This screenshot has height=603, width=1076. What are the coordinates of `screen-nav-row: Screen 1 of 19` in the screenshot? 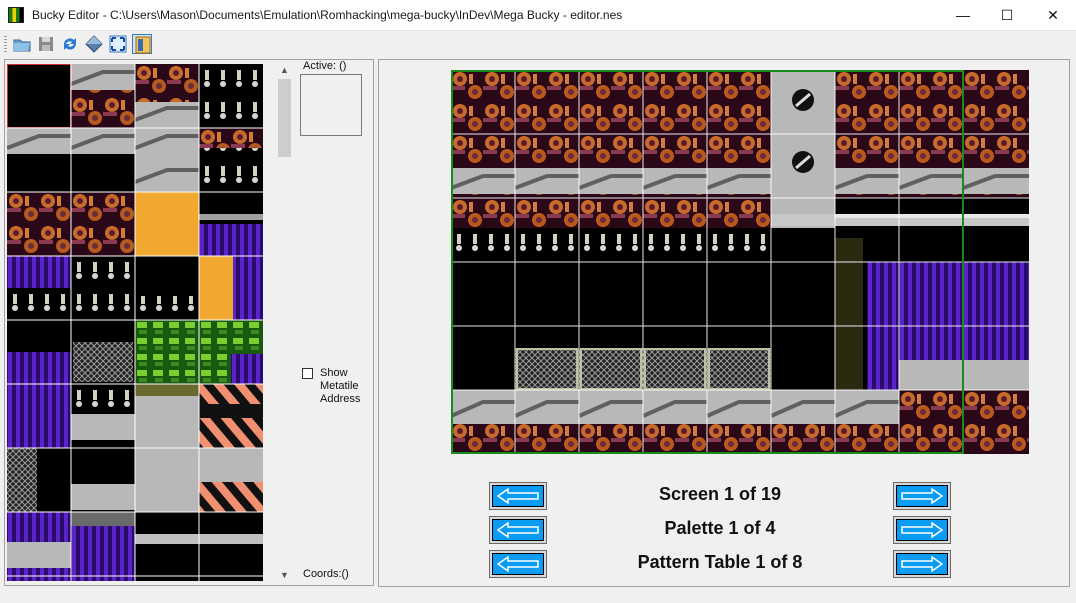 It's located at (725, 496).